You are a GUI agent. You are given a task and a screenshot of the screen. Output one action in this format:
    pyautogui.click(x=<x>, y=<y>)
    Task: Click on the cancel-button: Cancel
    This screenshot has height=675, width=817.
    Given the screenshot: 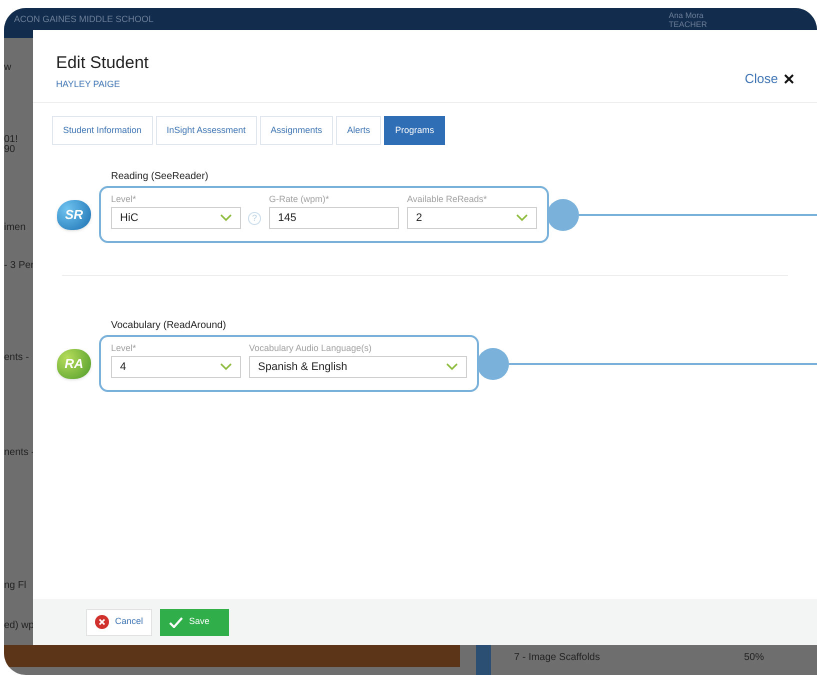 What is the action you would take?
    pyautogui.click(x=119, y=622)
    